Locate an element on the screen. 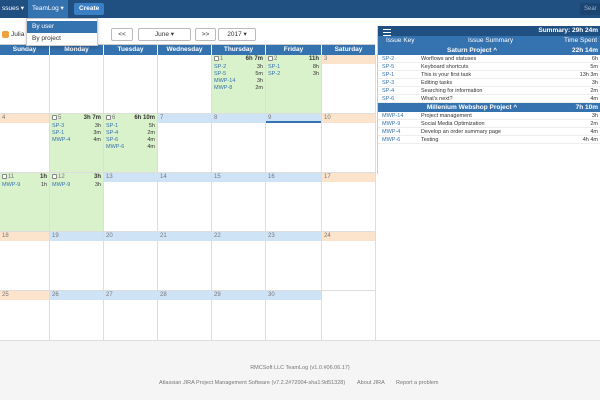 This screenshot has height=400, width=600. calendar-day-cell: 9 is located at coordinates (294, 143).